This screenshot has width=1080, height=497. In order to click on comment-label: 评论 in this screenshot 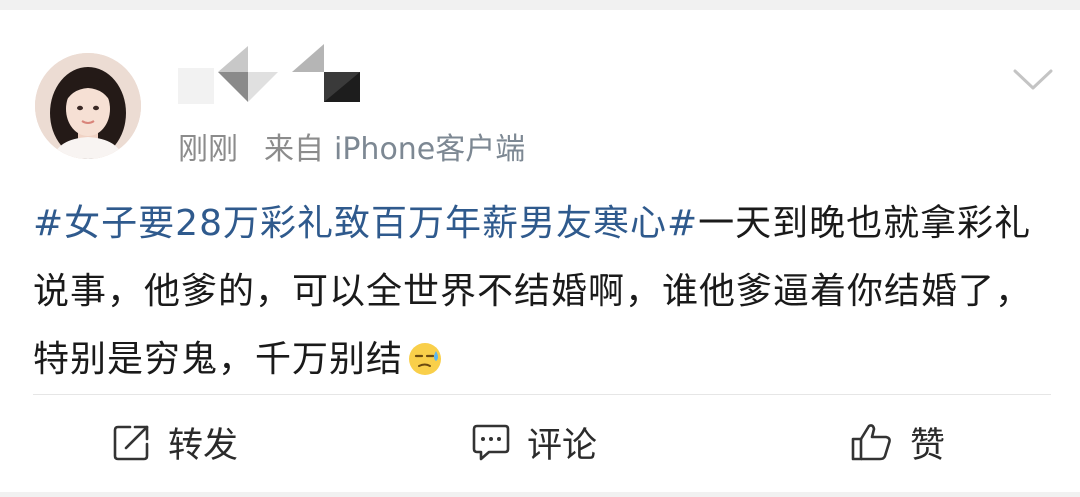, I will do `click(562, 445)`.